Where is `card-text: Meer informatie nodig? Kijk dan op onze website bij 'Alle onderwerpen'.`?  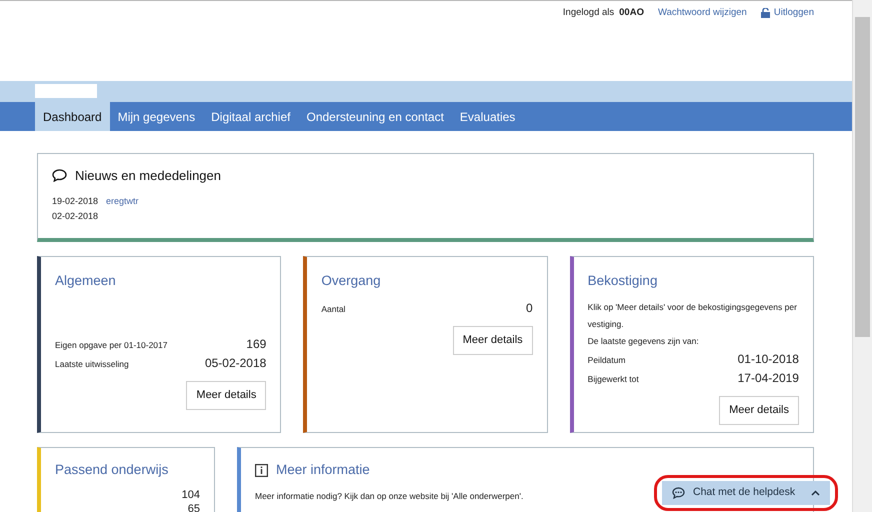 card-text: Meer informatie nodig? Kijk dan op onze website bij 'Alle onderwerpen'. is located at coordinates (389, 497).